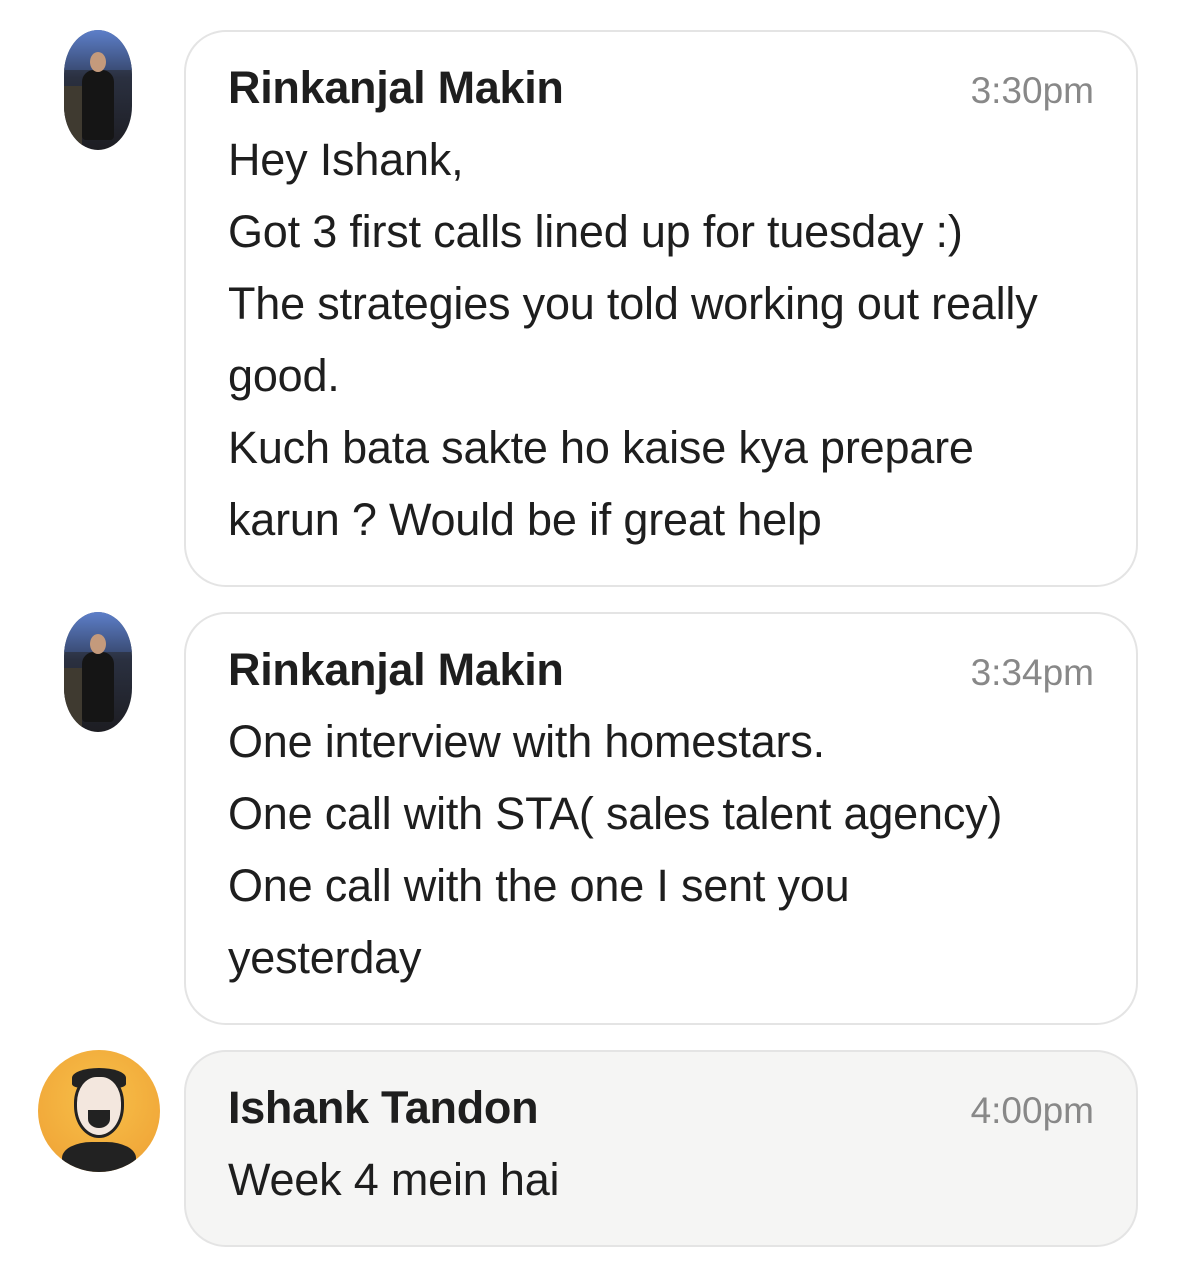  I want to click on message-line: One call with the one I sent you, so click(539, 885).